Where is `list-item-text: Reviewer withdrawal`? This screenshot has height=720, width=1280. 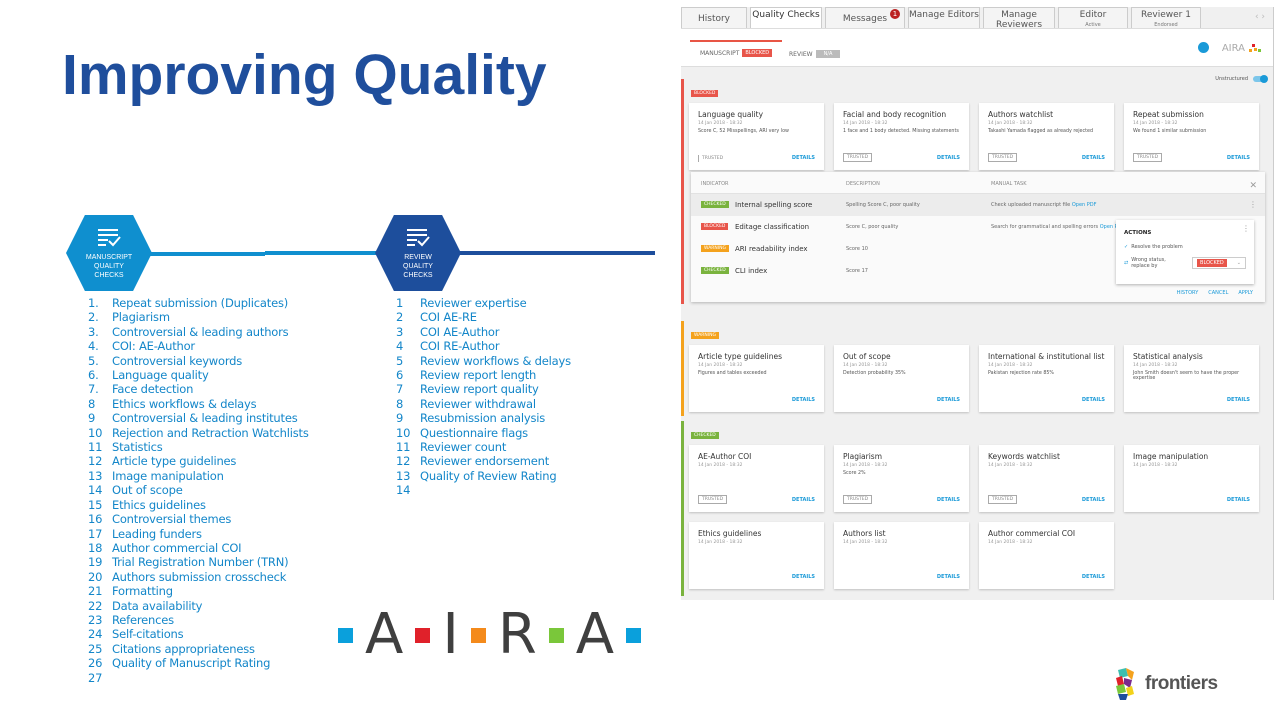 list-item-text: Reviewer withdrawal is located at coordinates (478, 403).